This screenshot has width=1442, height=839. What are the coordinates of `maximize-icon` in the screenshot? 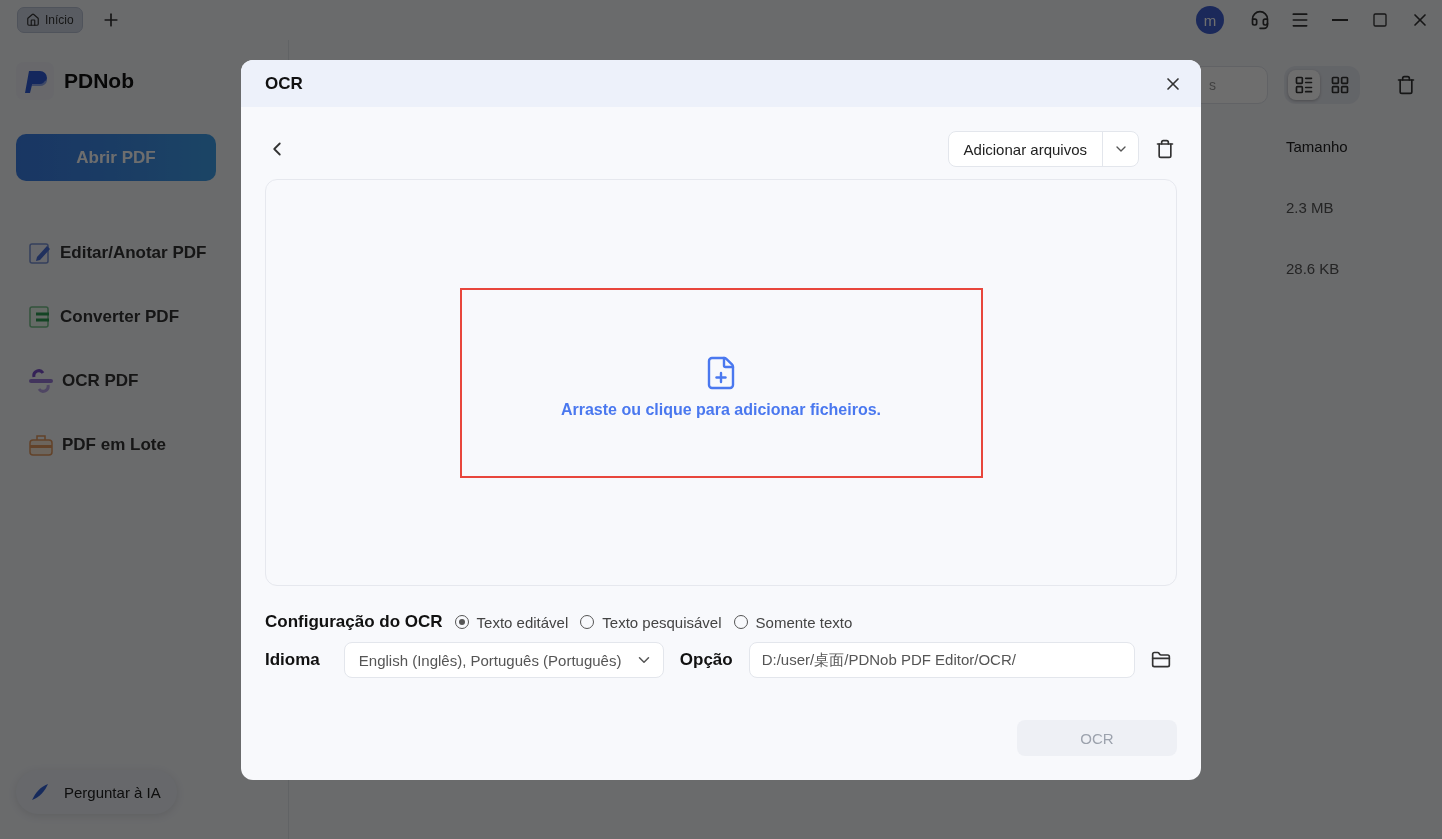 It's located at (1380, 20).